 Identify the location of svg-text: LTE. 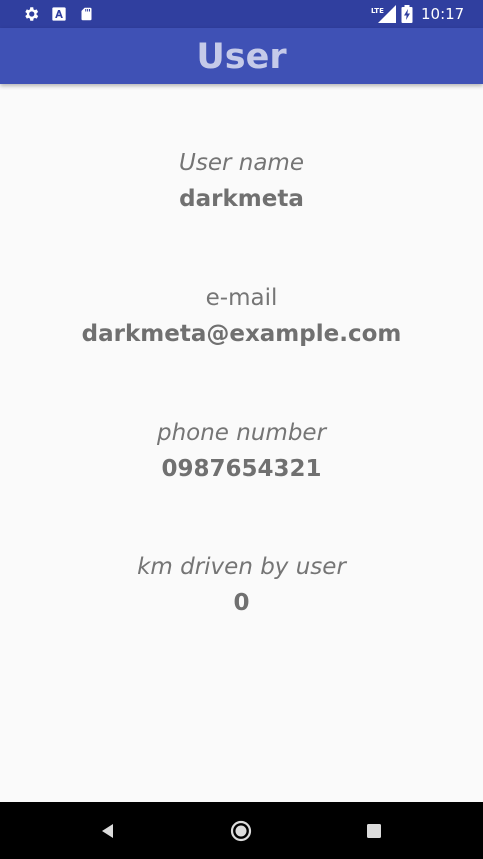
(377, 11).